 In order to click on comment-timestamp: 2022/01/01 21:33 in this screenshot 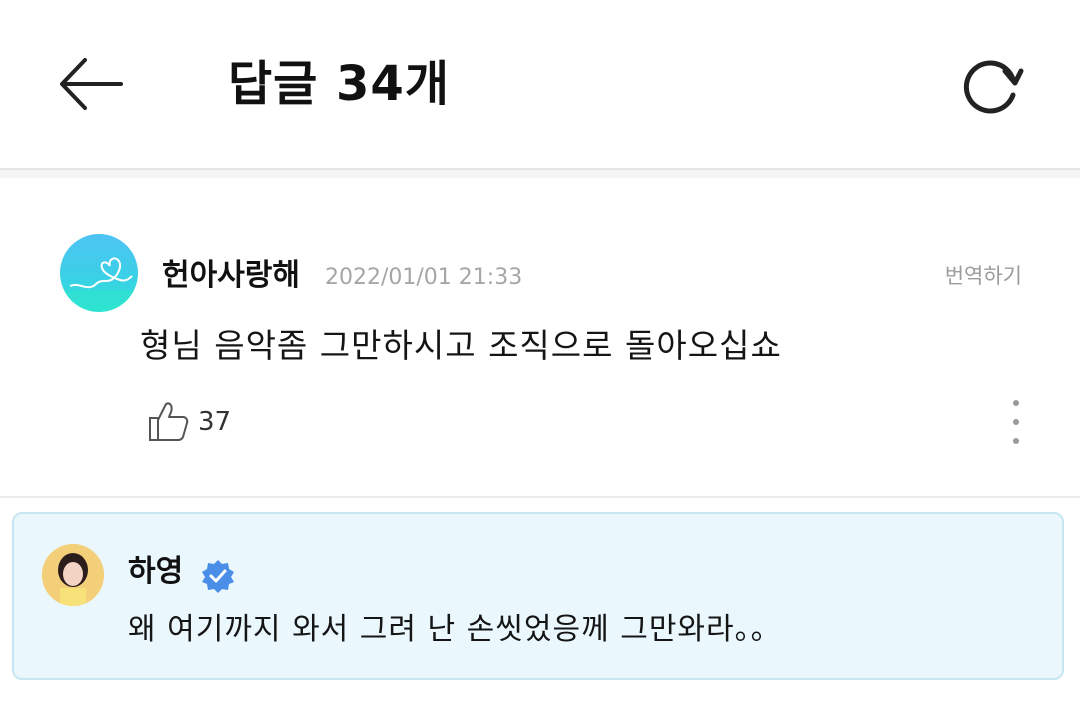, I will do `click(424, 277)`.